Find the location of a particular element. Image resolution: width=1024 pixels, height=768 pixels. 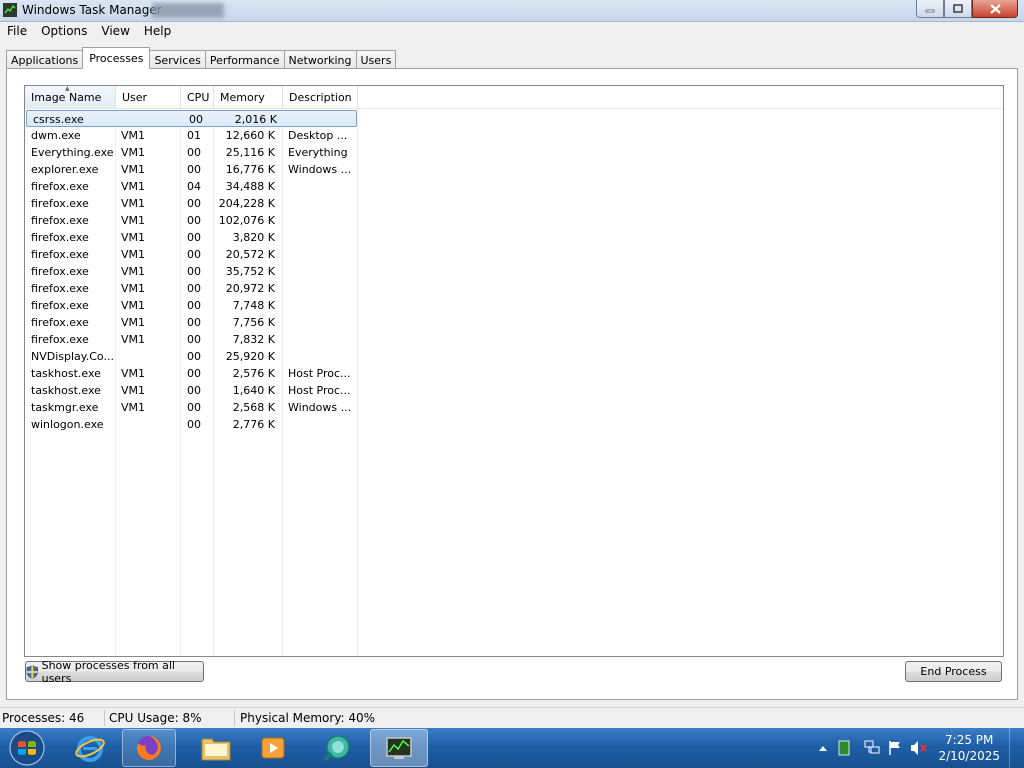

tab-users: Users is located at coordinates (376, 59).